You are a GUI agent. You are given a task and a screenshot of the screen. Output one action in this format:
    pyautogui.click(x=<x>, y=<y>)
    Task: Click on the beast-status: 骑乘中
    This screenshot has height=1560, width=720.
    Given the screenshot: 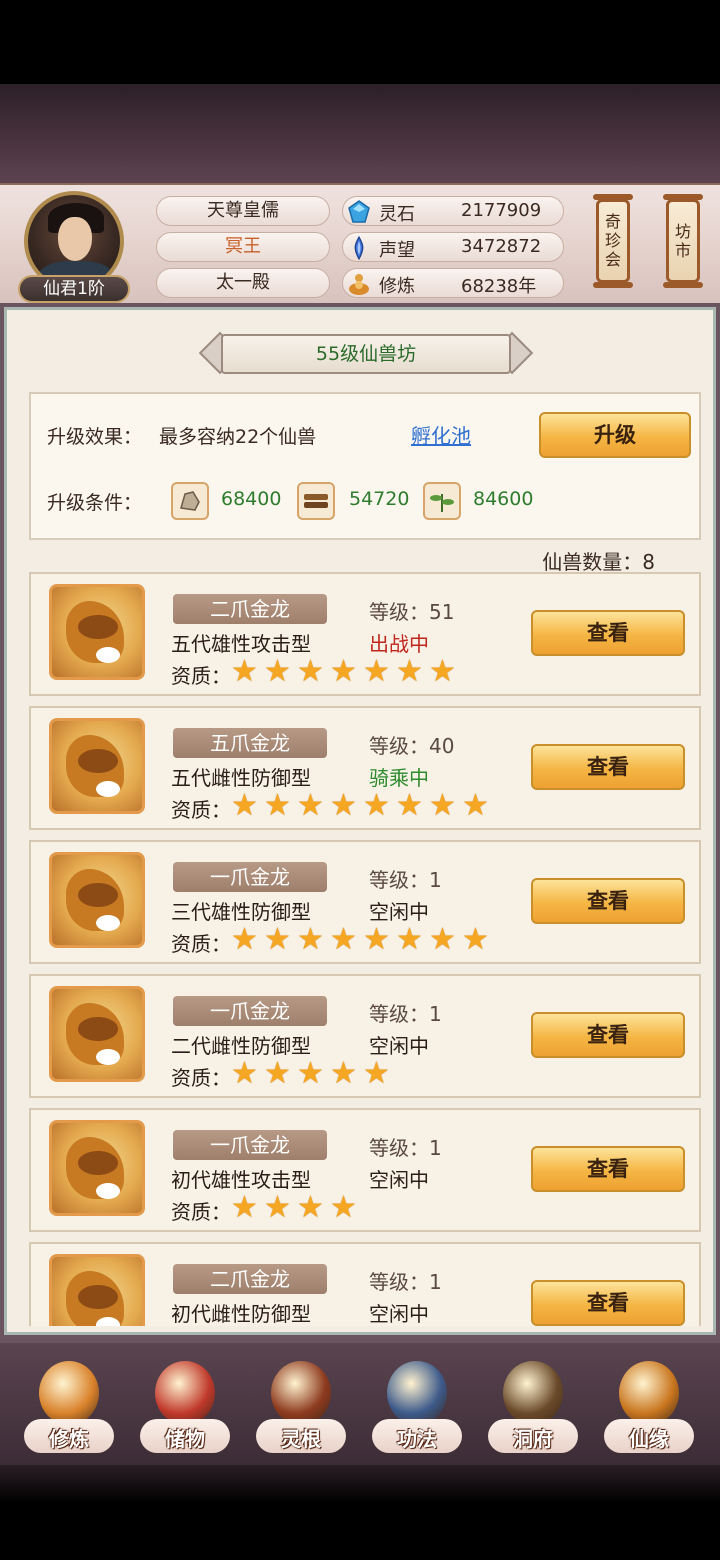 What is the action you would take?
    pyautogui.click(x=399, y=778)
    